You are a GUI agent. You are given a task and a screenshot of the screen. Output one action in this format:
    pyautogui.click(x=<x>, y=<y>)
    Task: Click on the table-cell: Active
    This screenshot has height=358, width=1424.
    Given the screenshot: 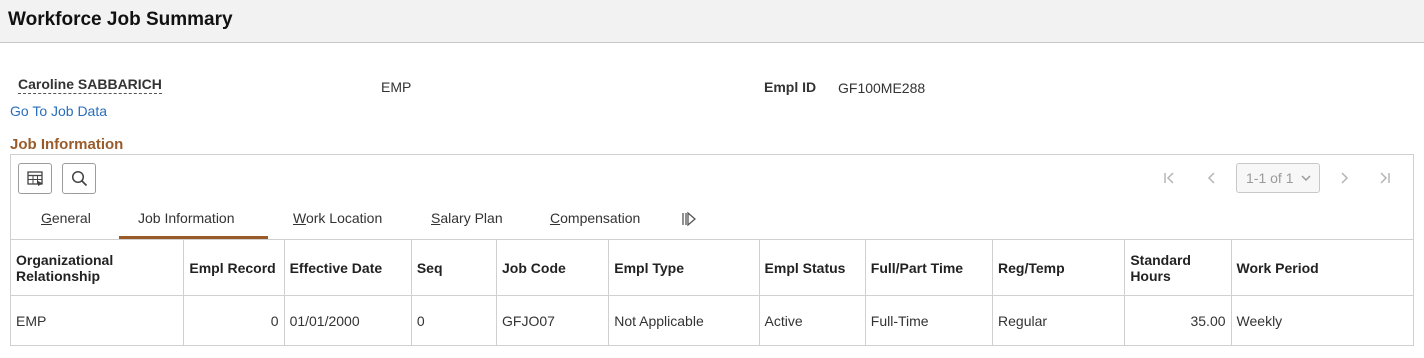 What is the action you would take?
    pyautogui.click(x=812, y=320)
    